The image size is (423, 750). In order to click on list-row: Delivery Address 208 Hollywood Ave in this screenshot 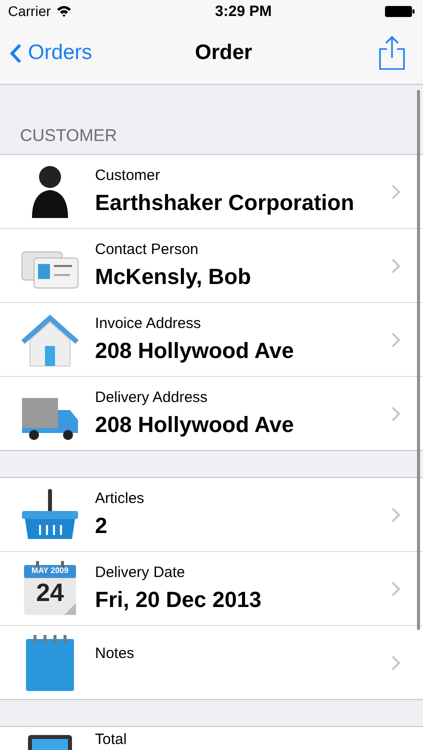, I will do `click(211, 413)`.